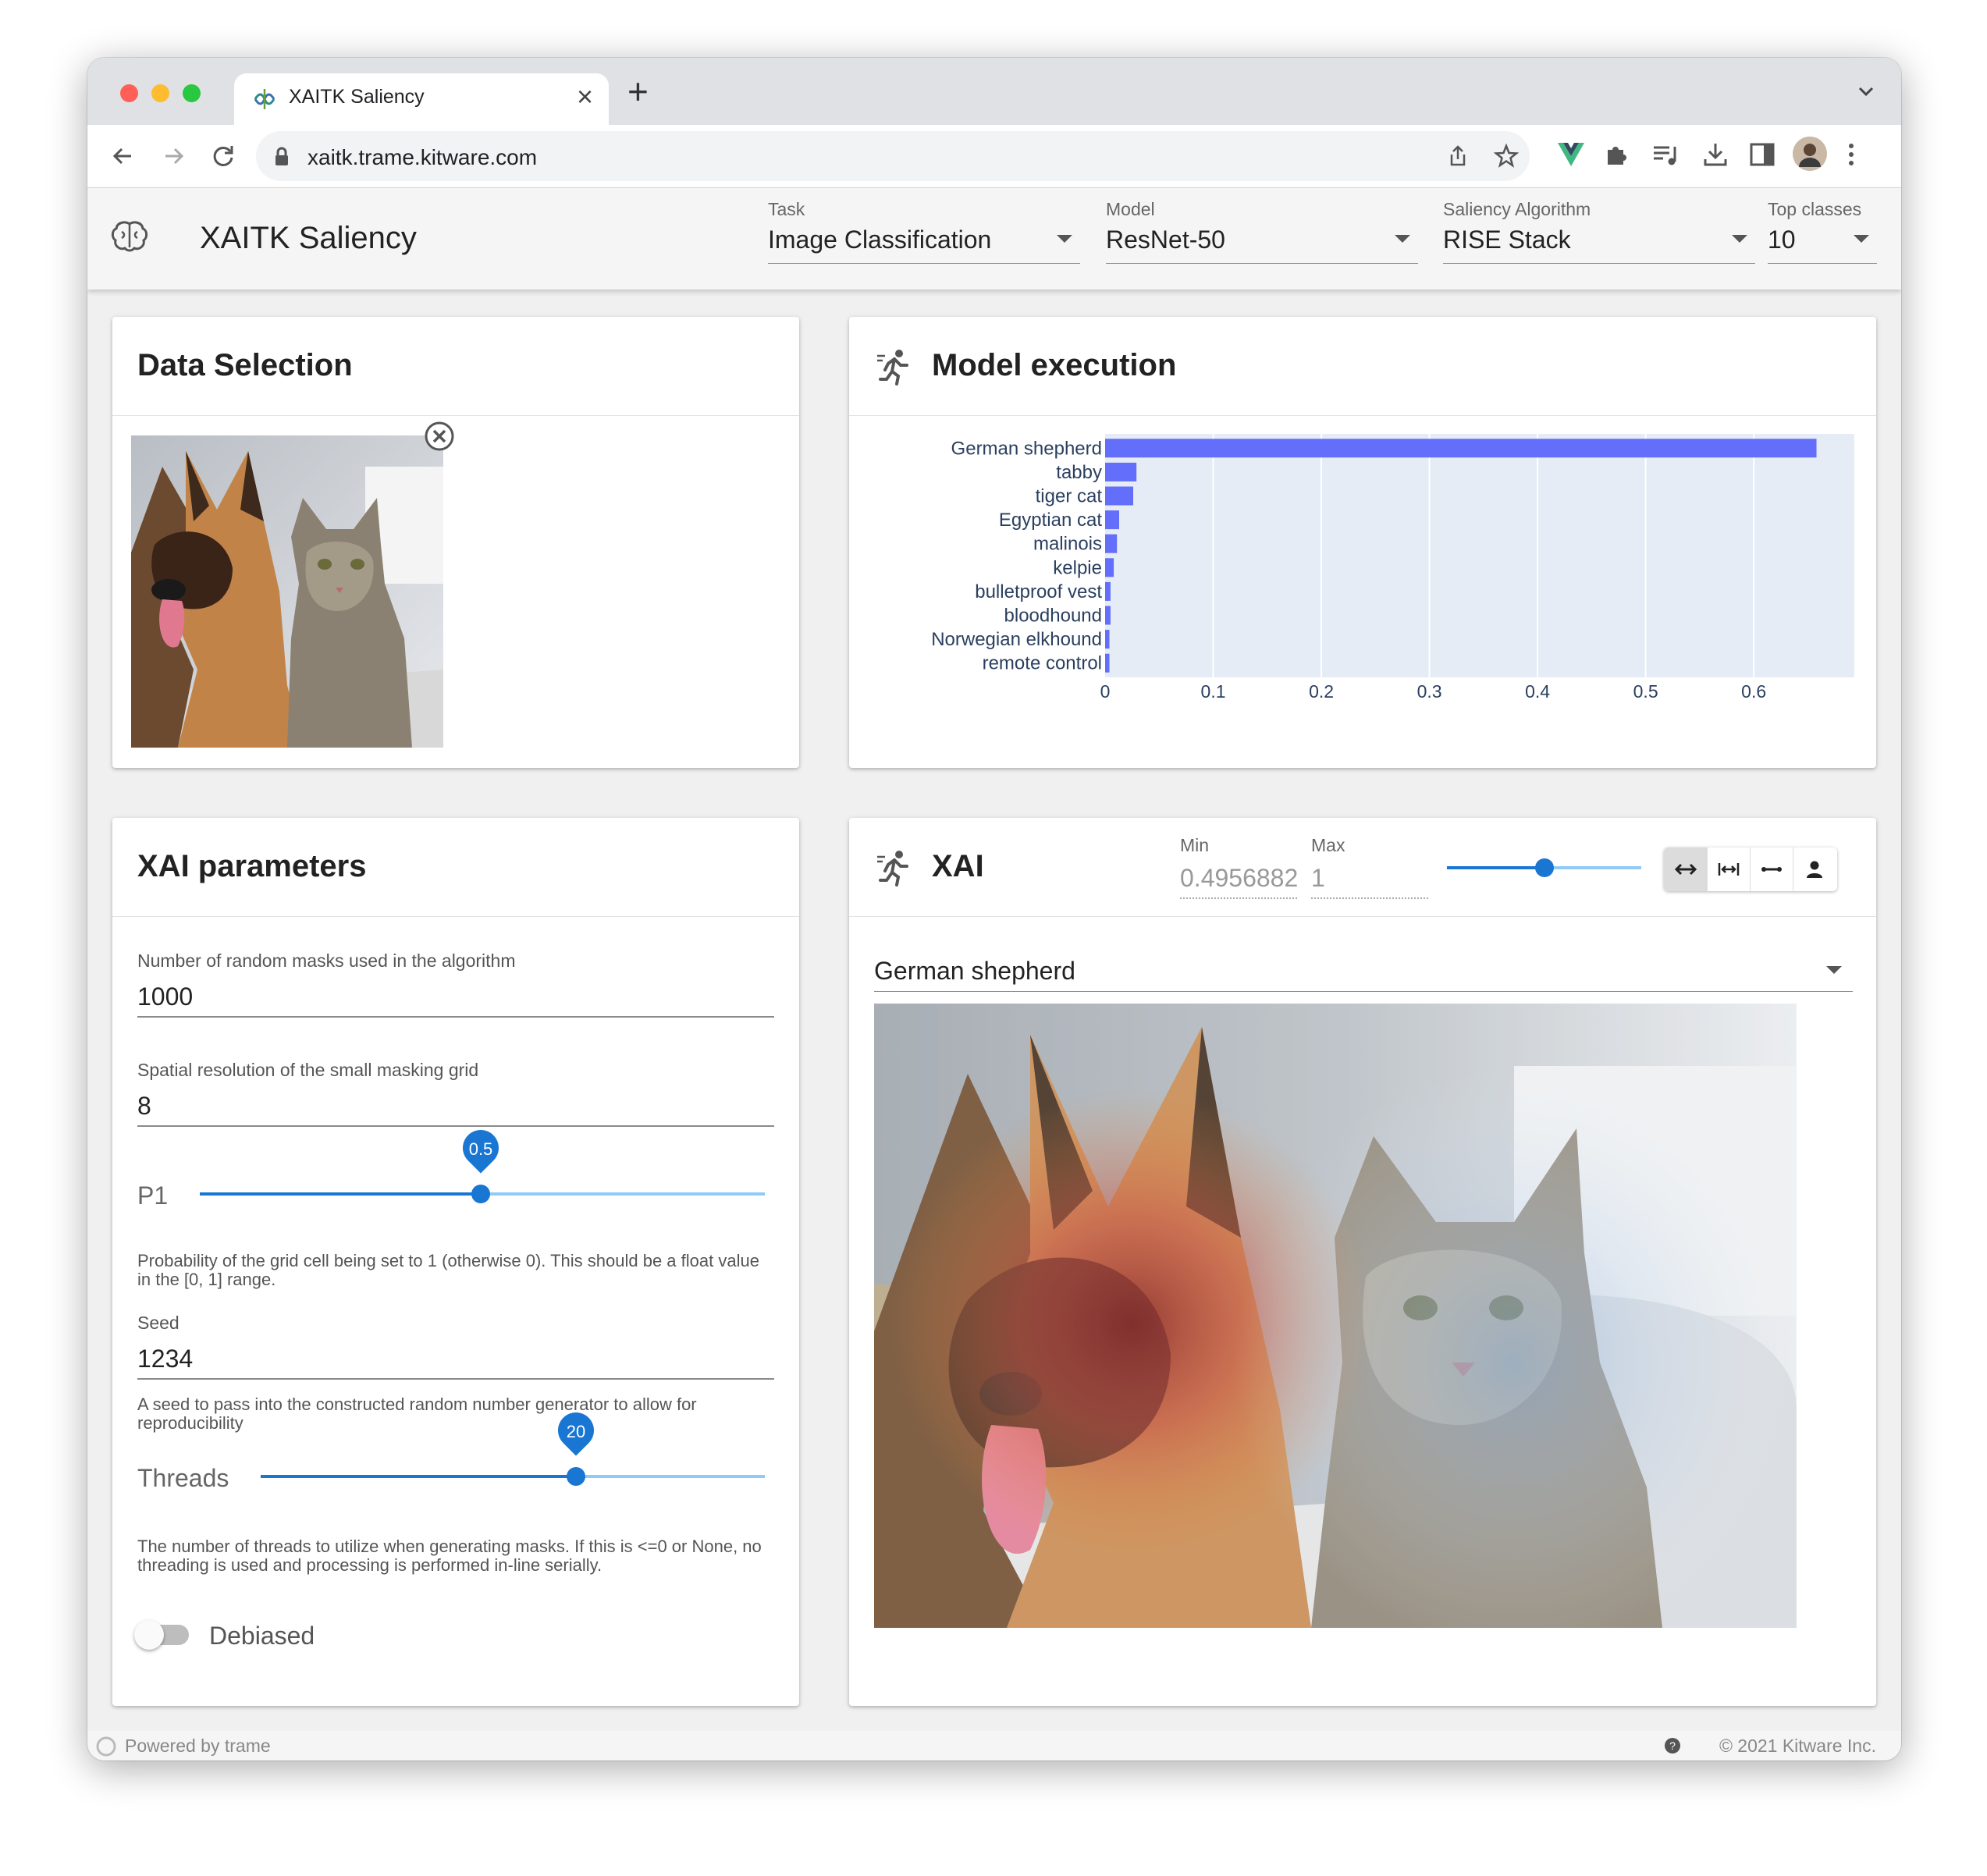  I want to click on grid-resolution-field-value: 8, so click(455, 1106).